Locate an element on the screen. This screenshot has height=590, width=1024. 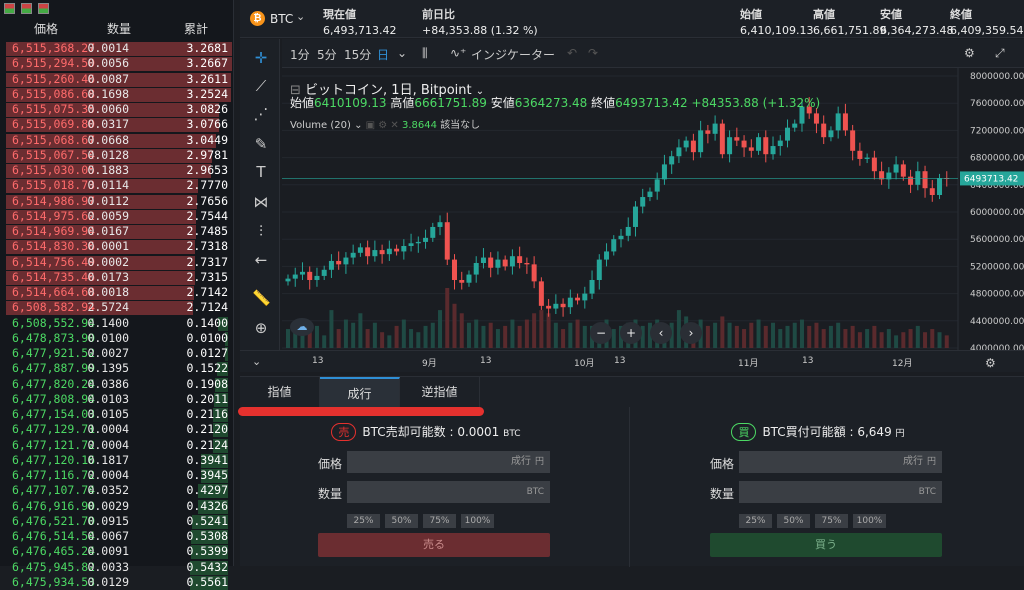
sell-order-row: 6,515,260.46 0.0087 3.2611 is located at coordinates (117, 79).